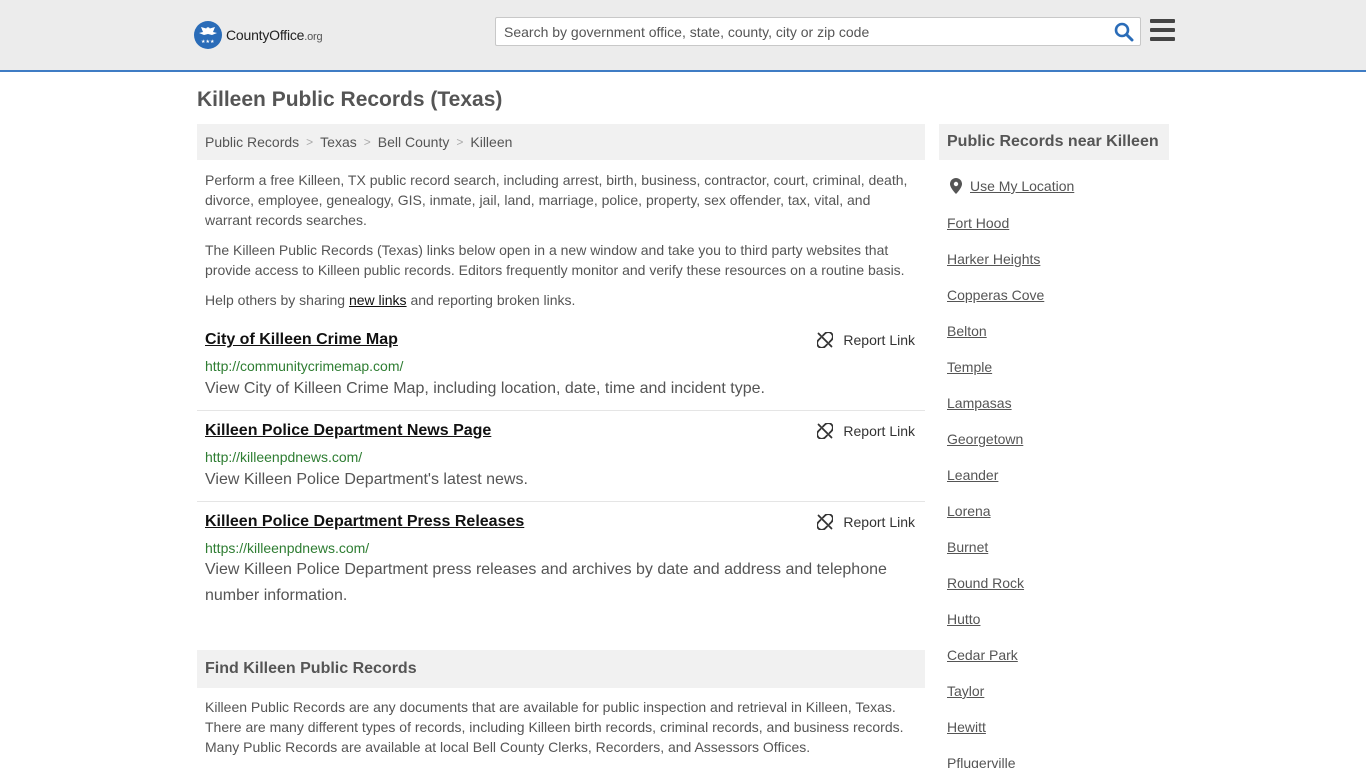 This screenshot has height=768, width=1366. I want to click on logo-suffix-text: .org, so click(313, 37).